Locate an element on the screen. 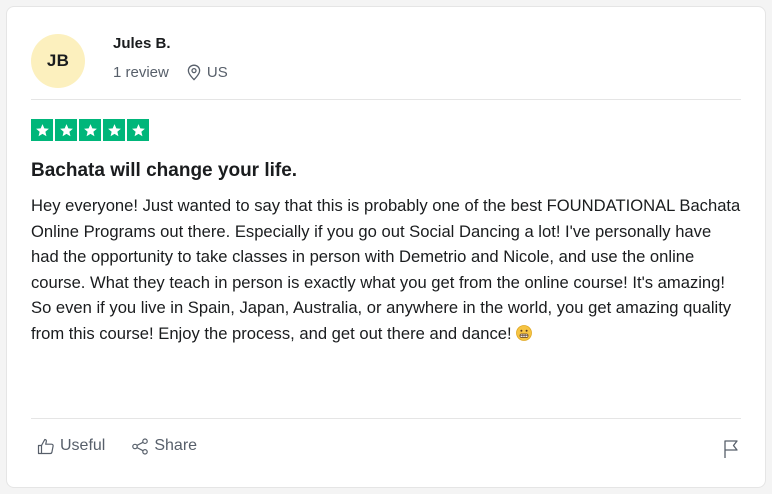 This screenshot has width=772, height=494. footer-divider is located at coordinates (386, 418).